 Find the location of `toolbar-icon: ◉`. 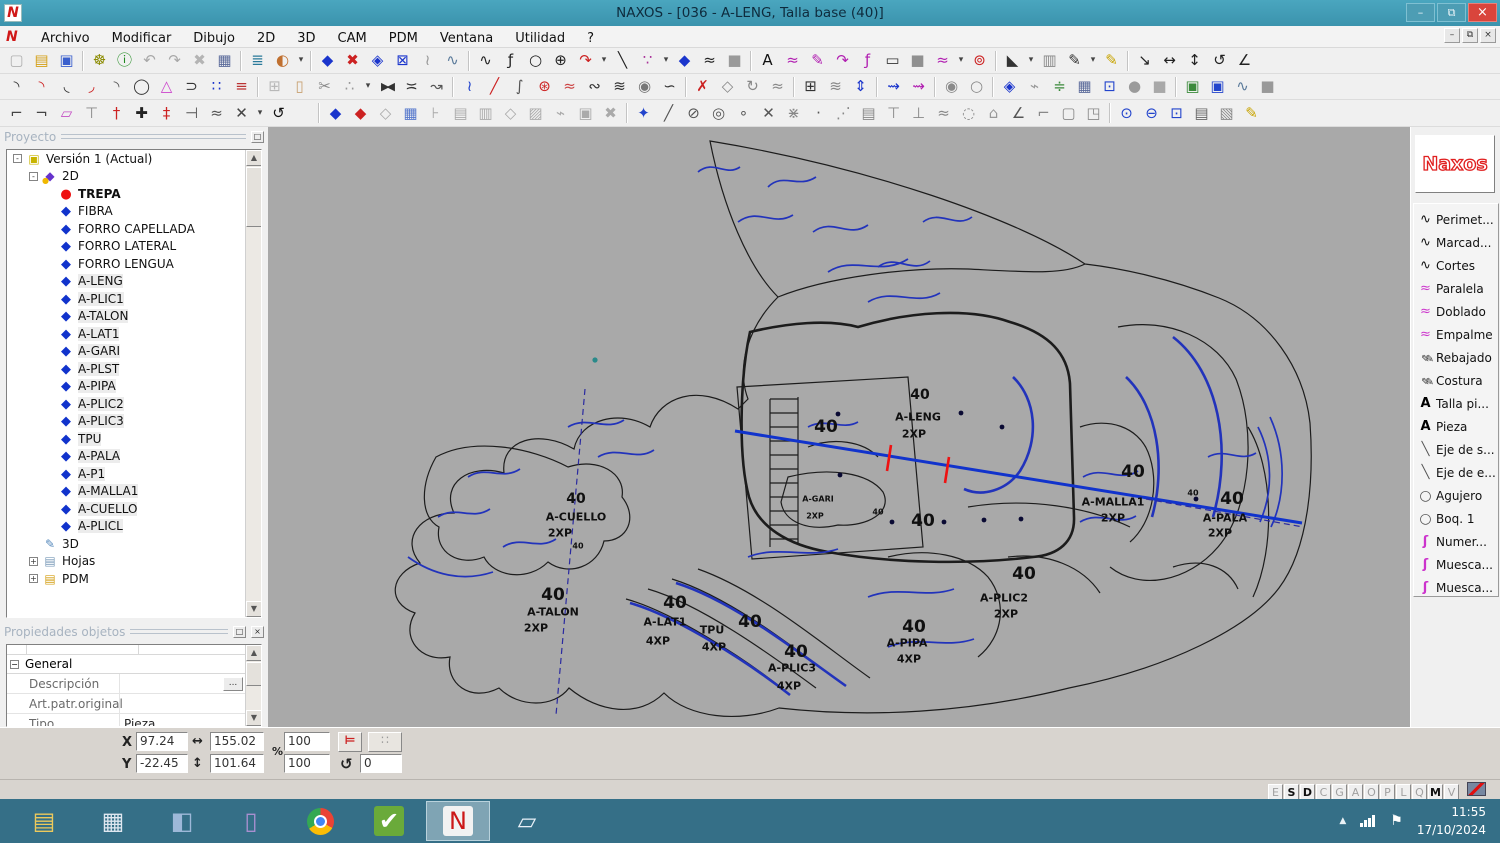

toolbar-icon: ◉ is located at coordinates (644, 86).